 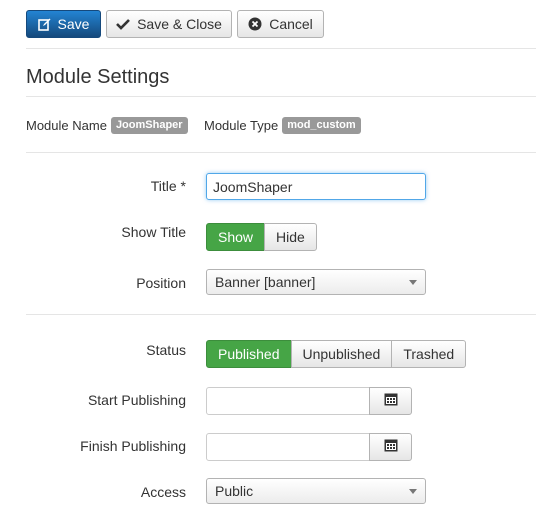 What do you see at coordinates (429, 354) in the screenshot?
I see `trashed-button: Trashed` at bounding box center [429, 354].